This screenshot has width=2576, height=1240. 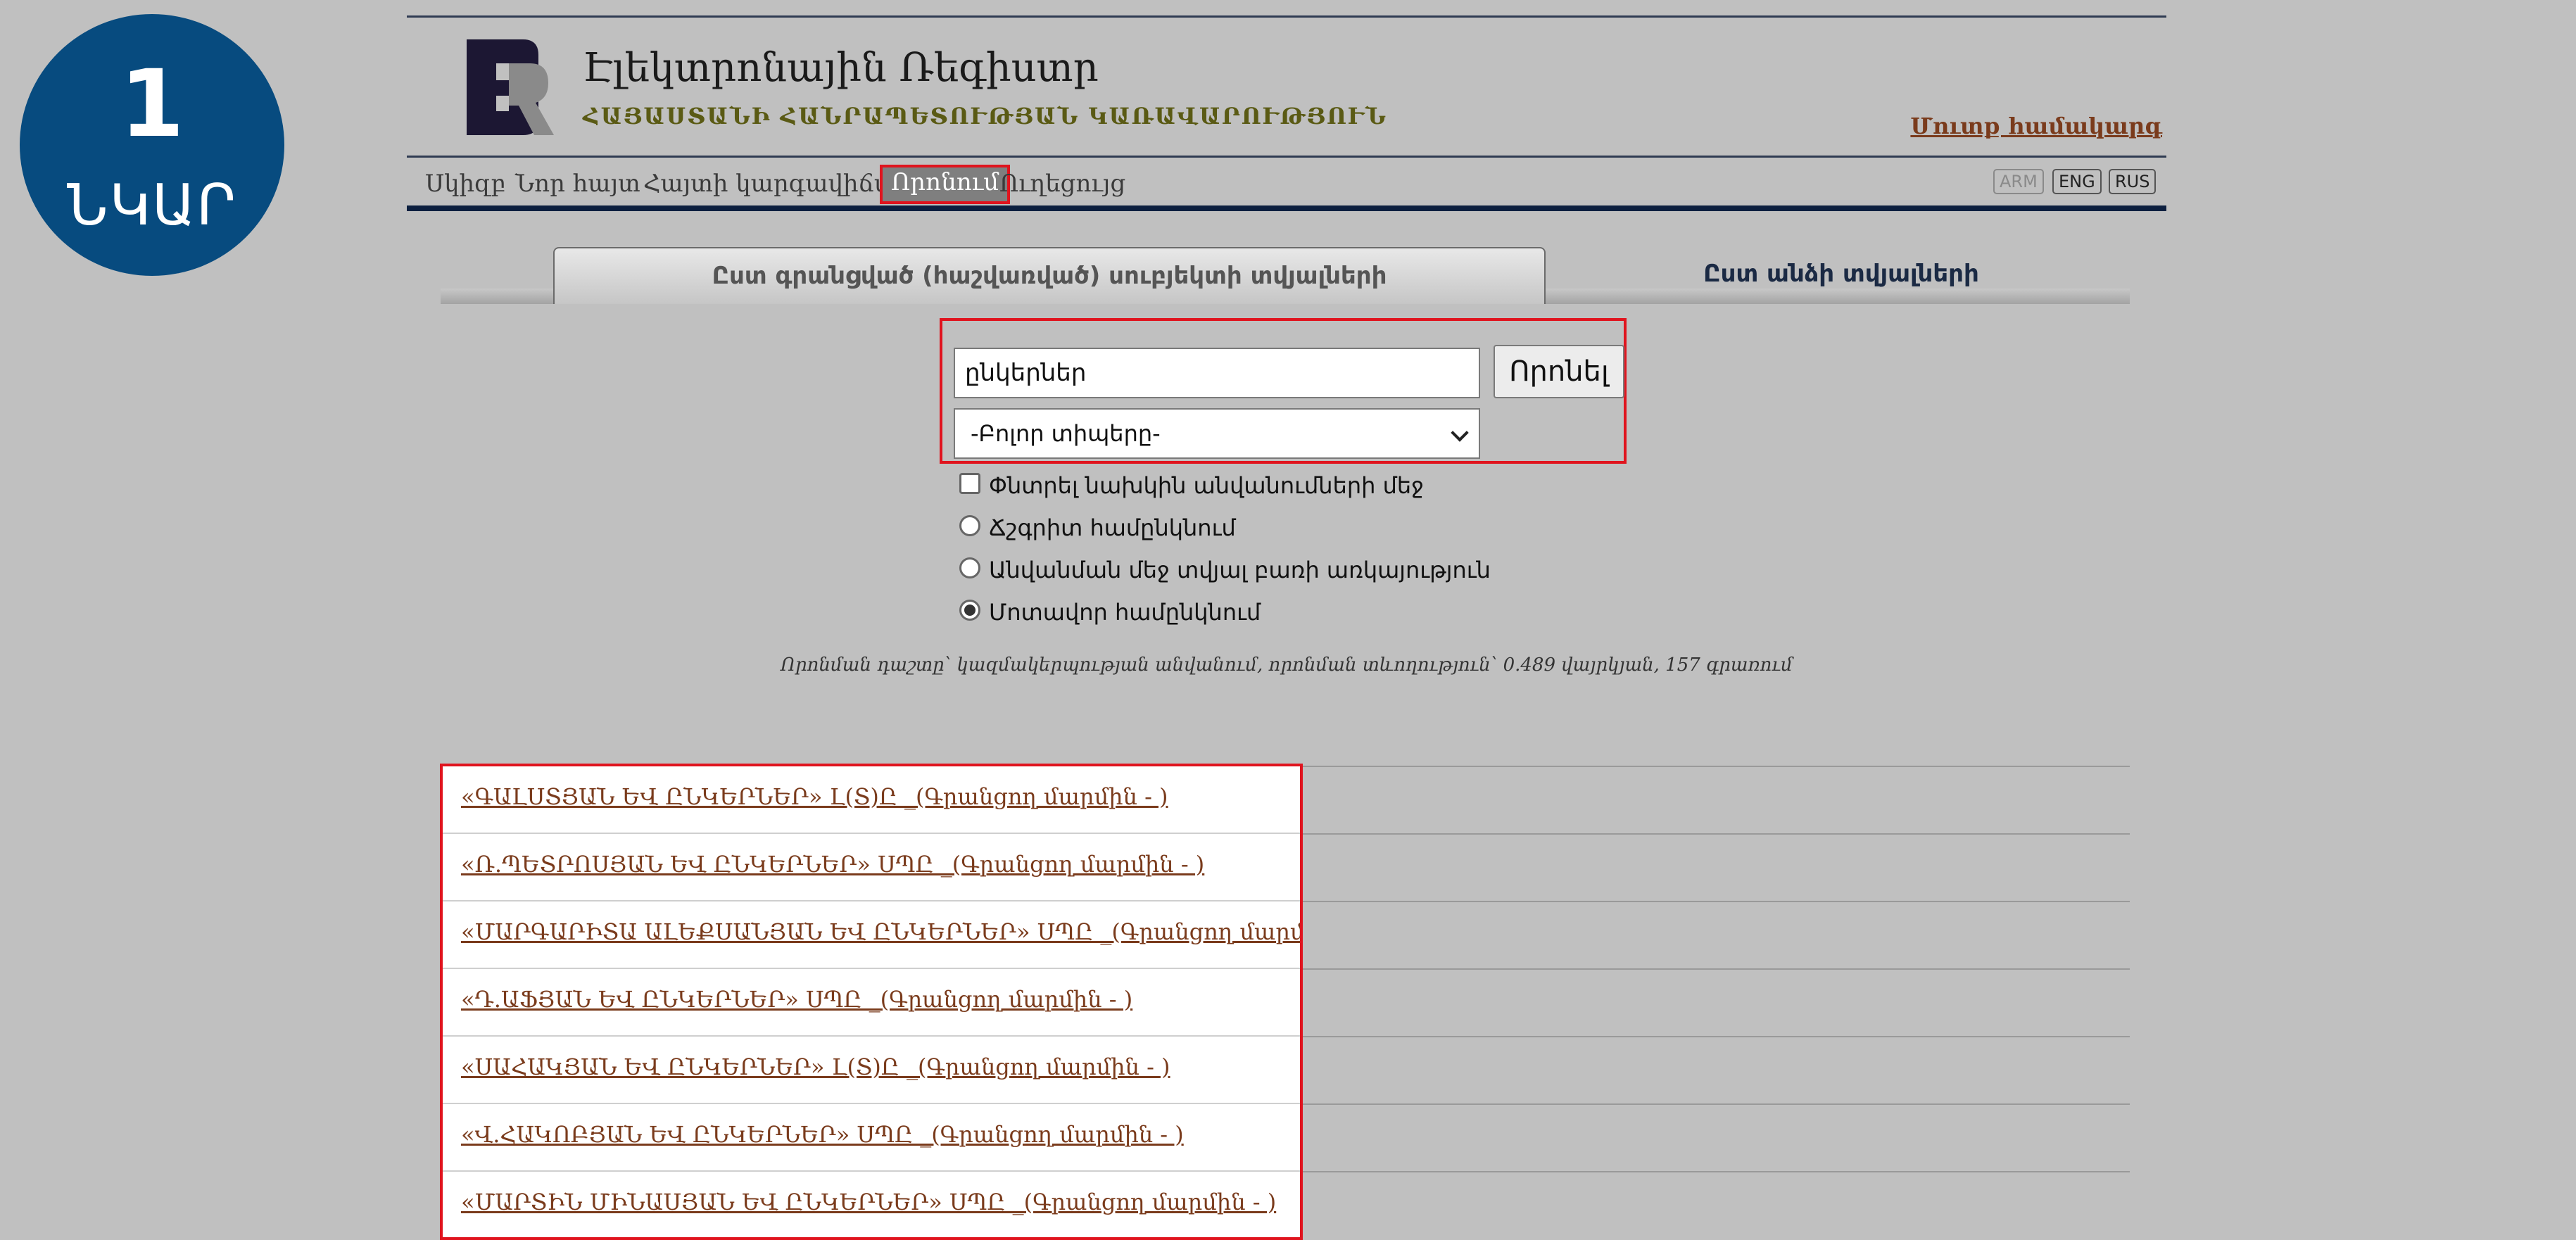 What do you see at coordinates (152, 205) in the screenshot?
I see `step-word: ՆԿԱՐ` at bounding box center [152, 205].